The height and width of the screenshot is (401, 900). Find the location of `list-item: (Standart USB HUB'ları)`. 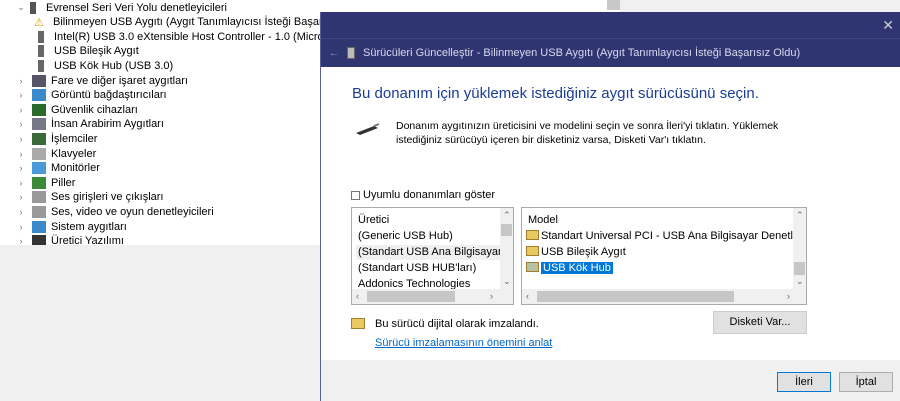

list-item: (Standart USB HUB'ları) is located at coordinates (417, 268).